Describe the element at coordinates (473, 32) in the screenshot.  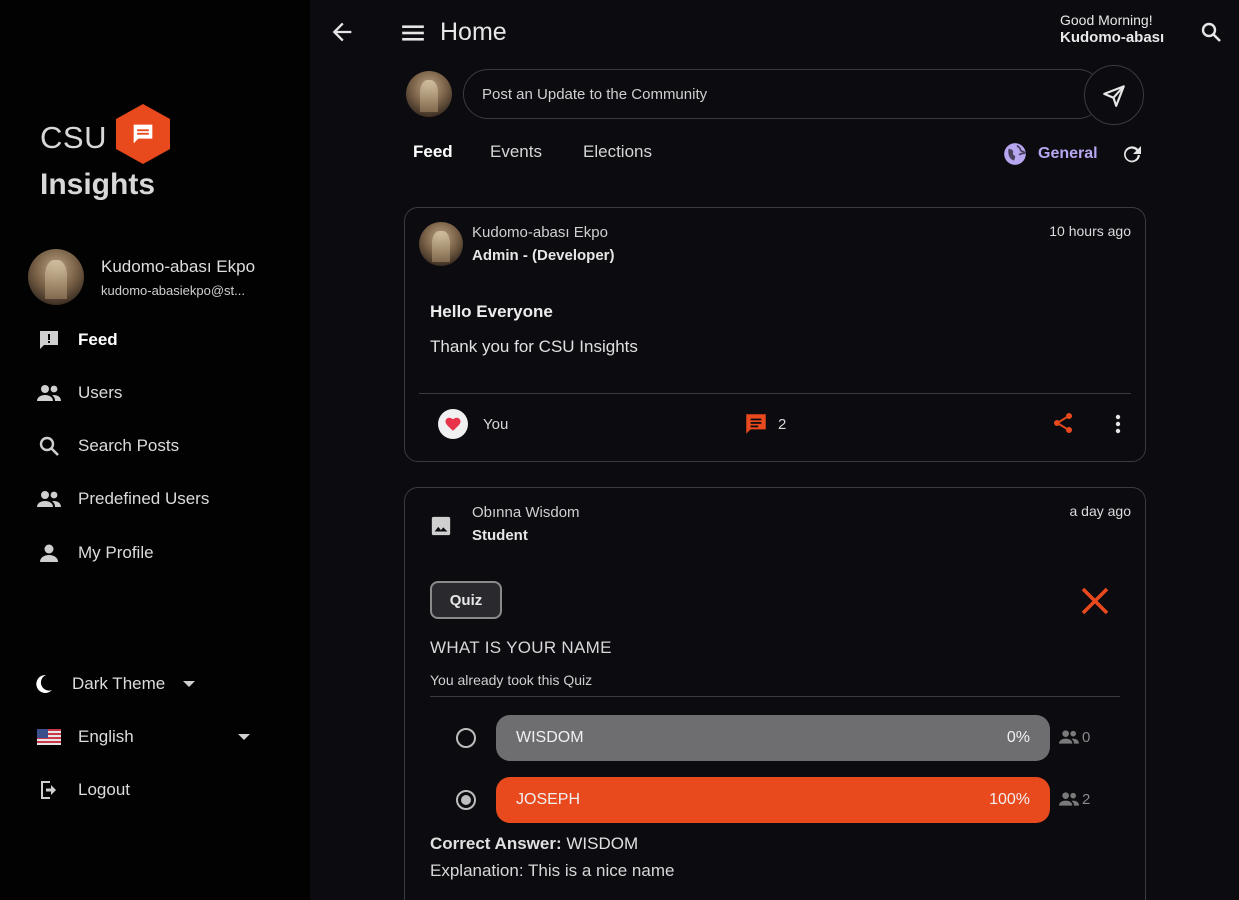
I see `page-title: Home` at that location.